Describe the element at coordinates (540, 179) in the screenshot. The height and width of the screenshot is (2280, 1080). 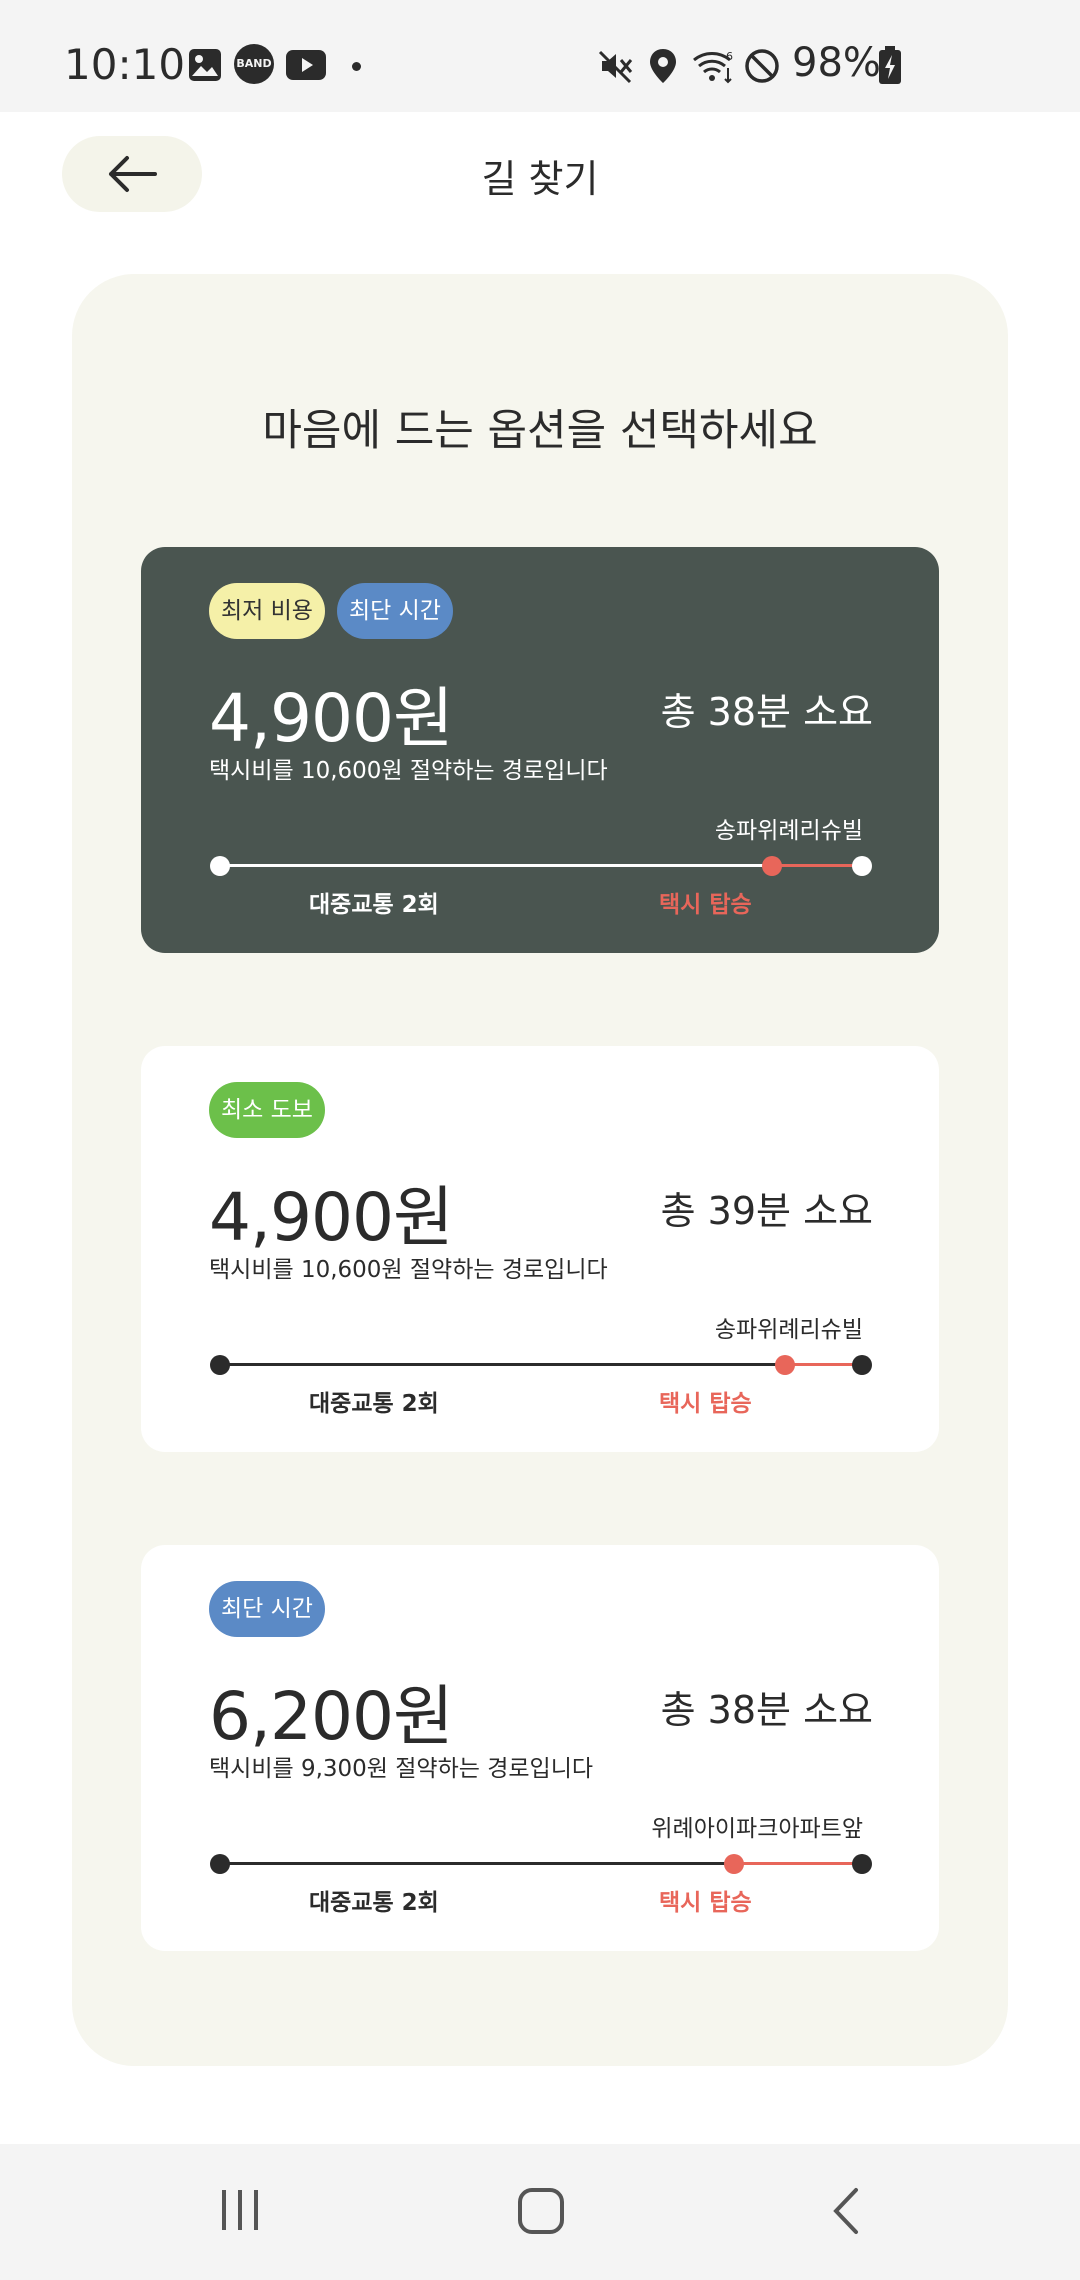
I see `page-title: 길 찾기` at that location.